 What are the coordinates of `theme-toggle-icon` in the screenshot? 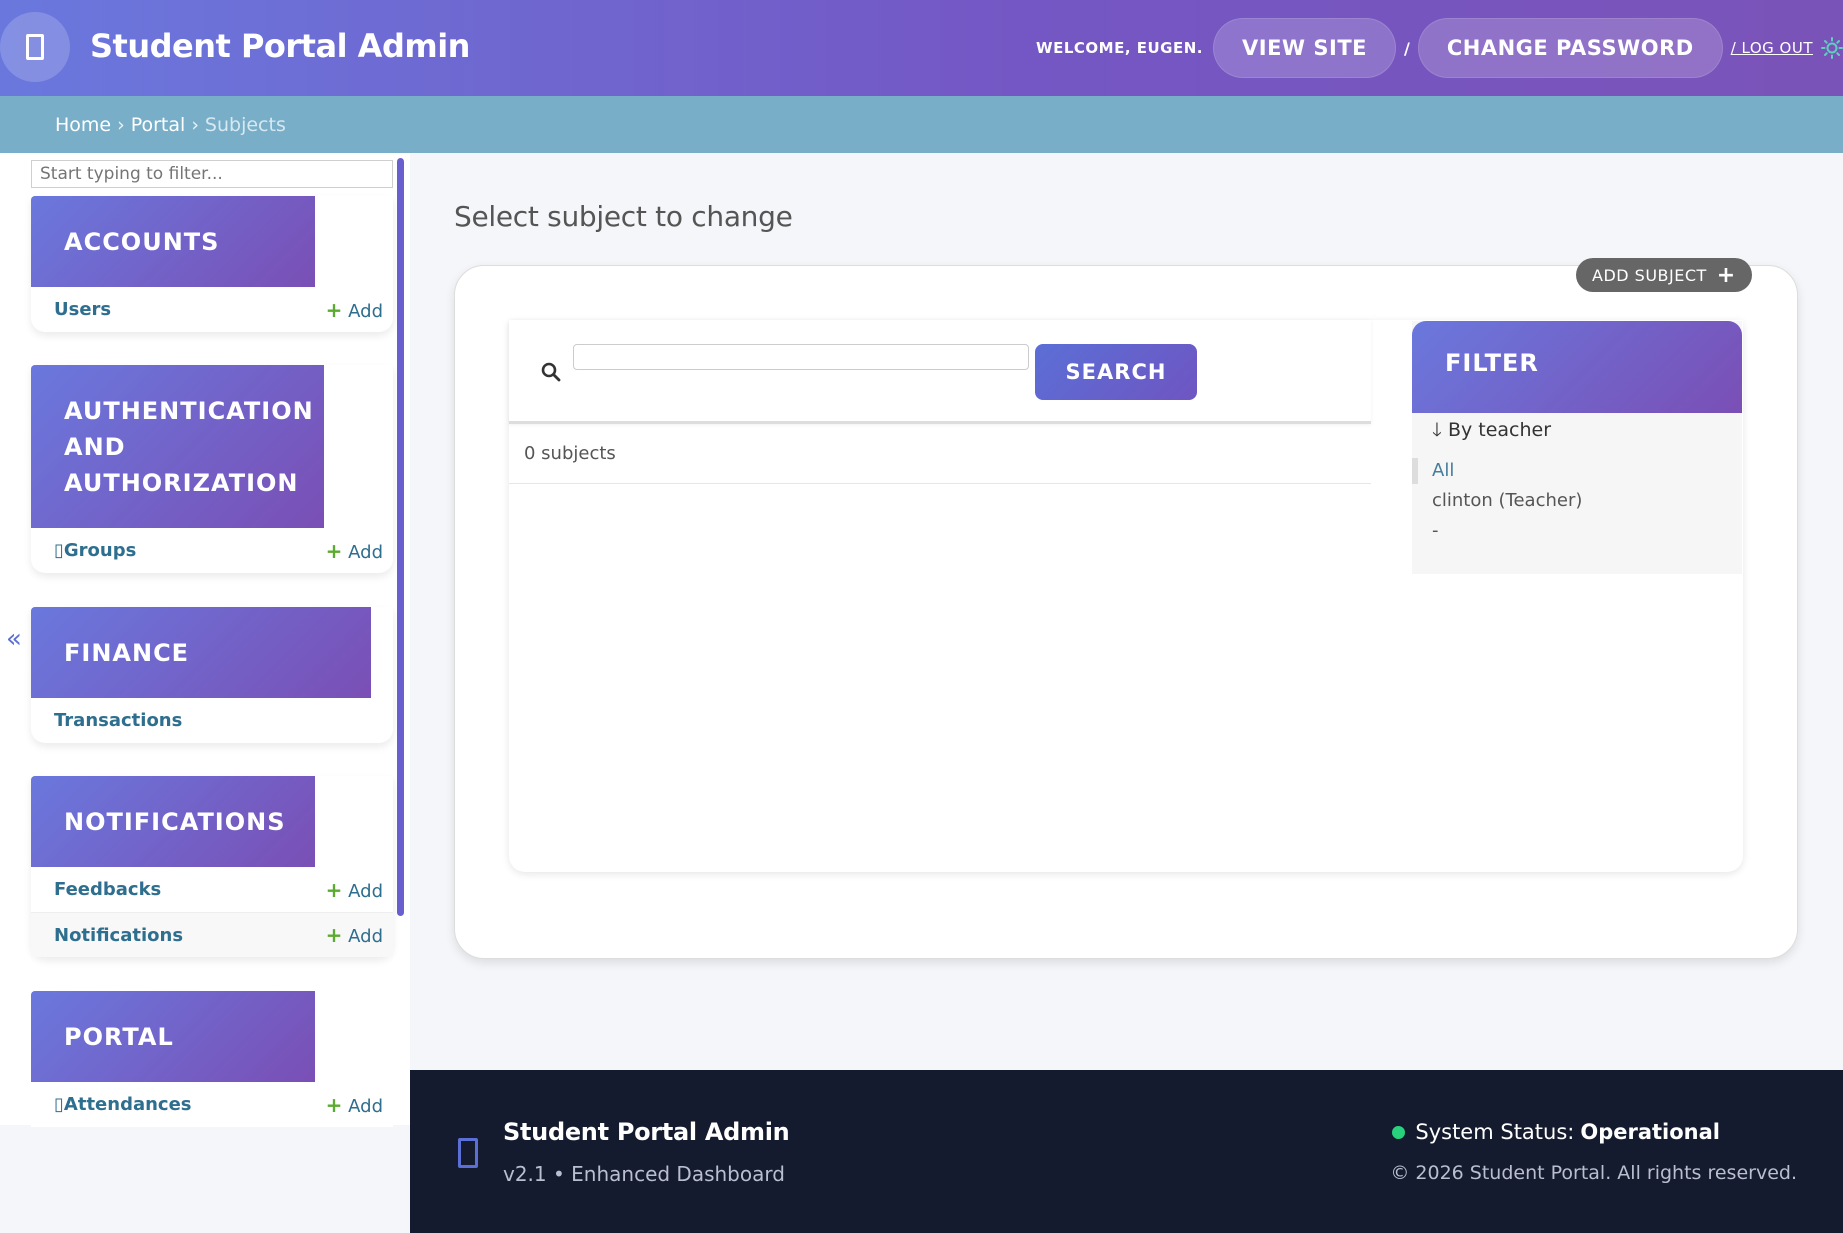 It's located at (1832, 48).